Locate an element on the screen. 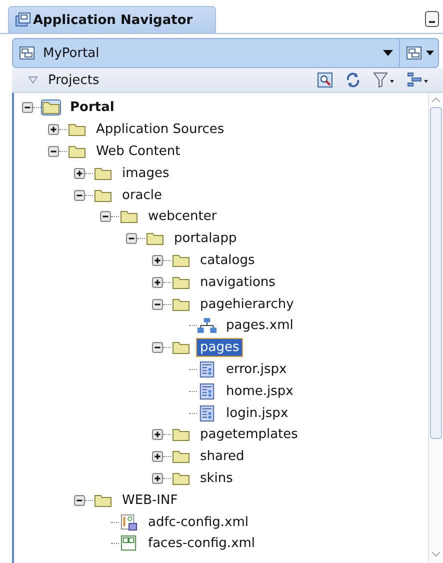  file-item: pages.xml is located at coordinates (260, 326).